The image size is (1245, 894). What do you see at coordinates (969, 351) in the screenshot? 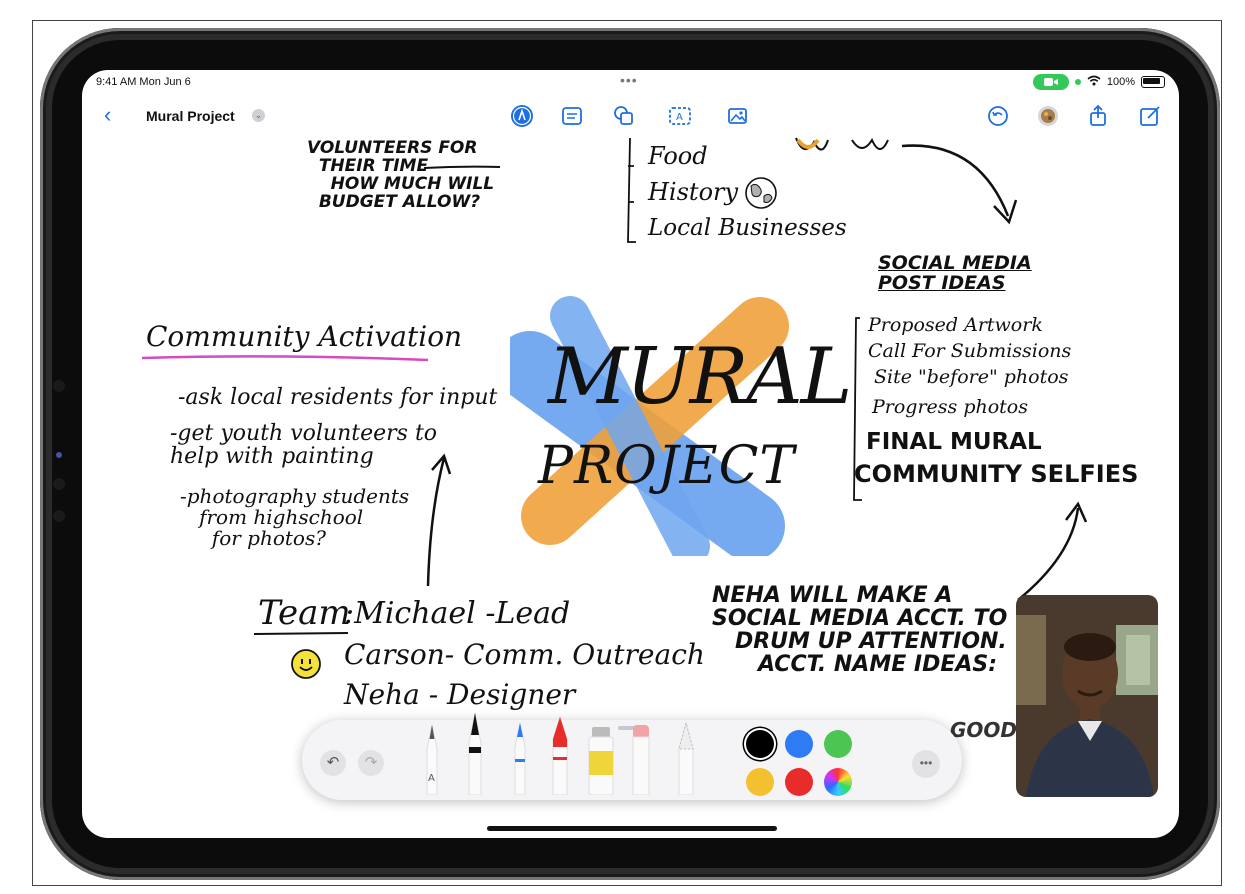
I see `social-item-2: Call For Submissions` at bounding box center [969, 351].